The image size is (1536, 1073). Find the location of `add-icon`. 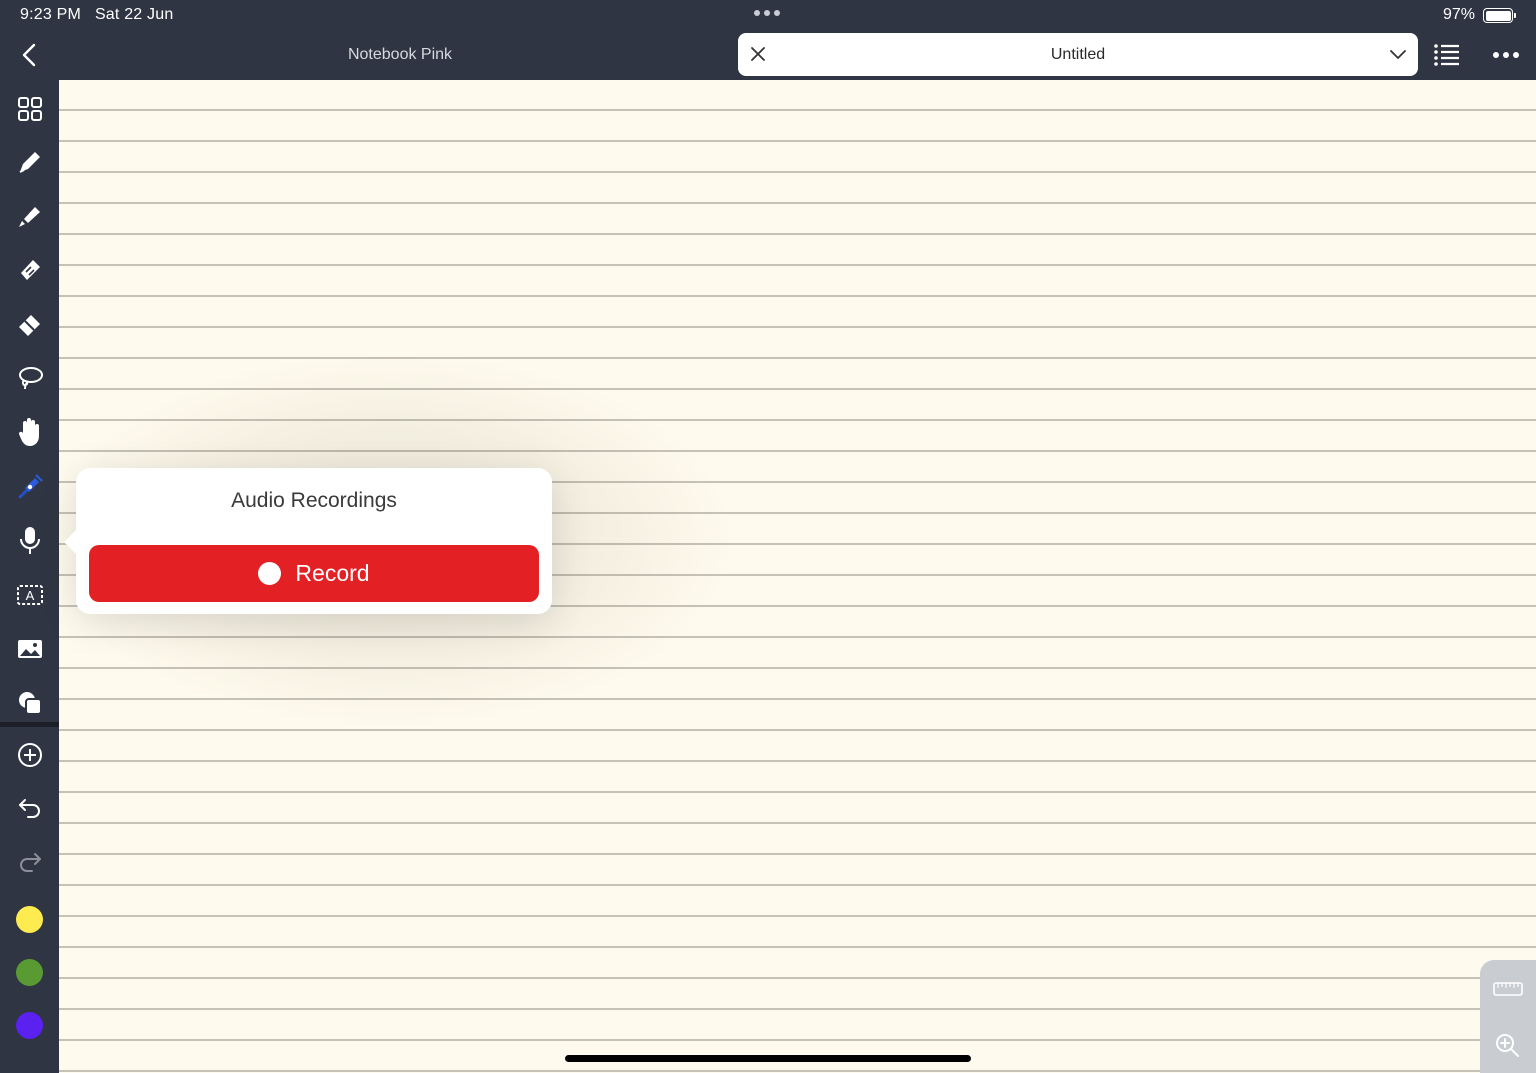

add-icon is located at coordinates (30, 755).